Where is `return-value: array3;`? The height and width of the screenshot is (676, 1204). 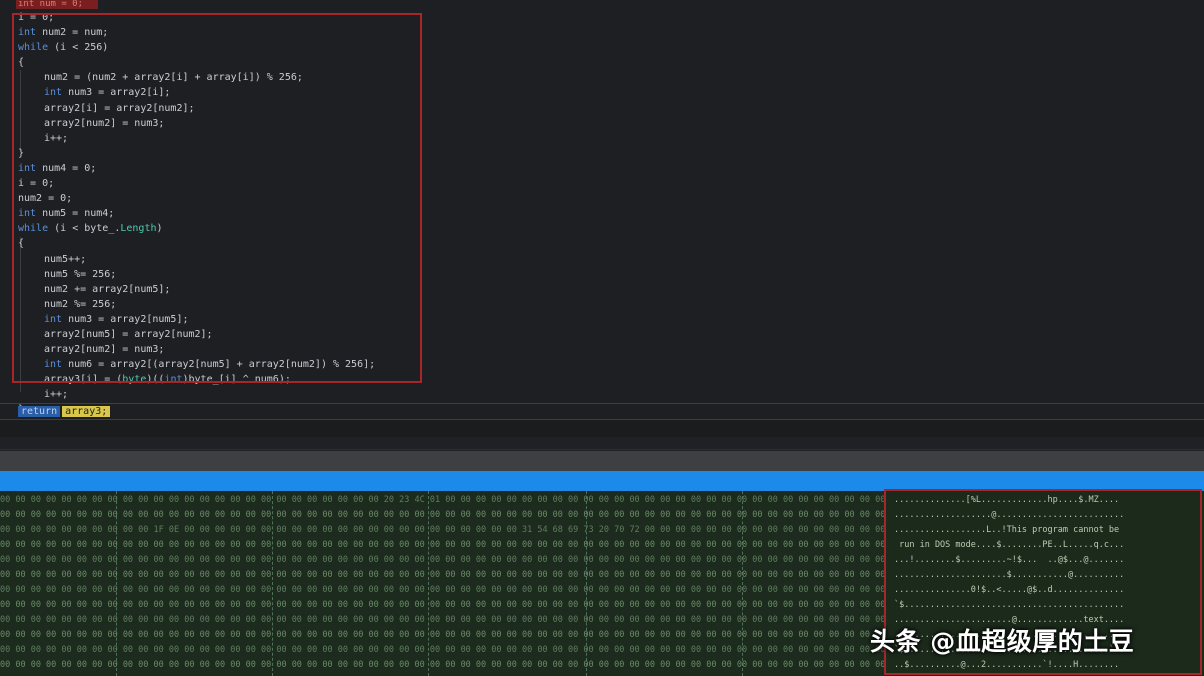
return-value: array3; is located at coordinates (86, 411).